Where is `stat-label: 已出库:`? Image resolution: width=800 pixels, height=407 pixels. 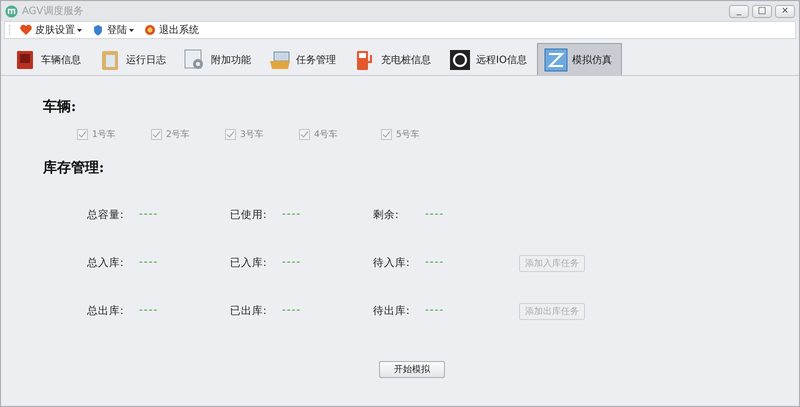 stat-label: 已出库: is located at coordinates (249, 311).